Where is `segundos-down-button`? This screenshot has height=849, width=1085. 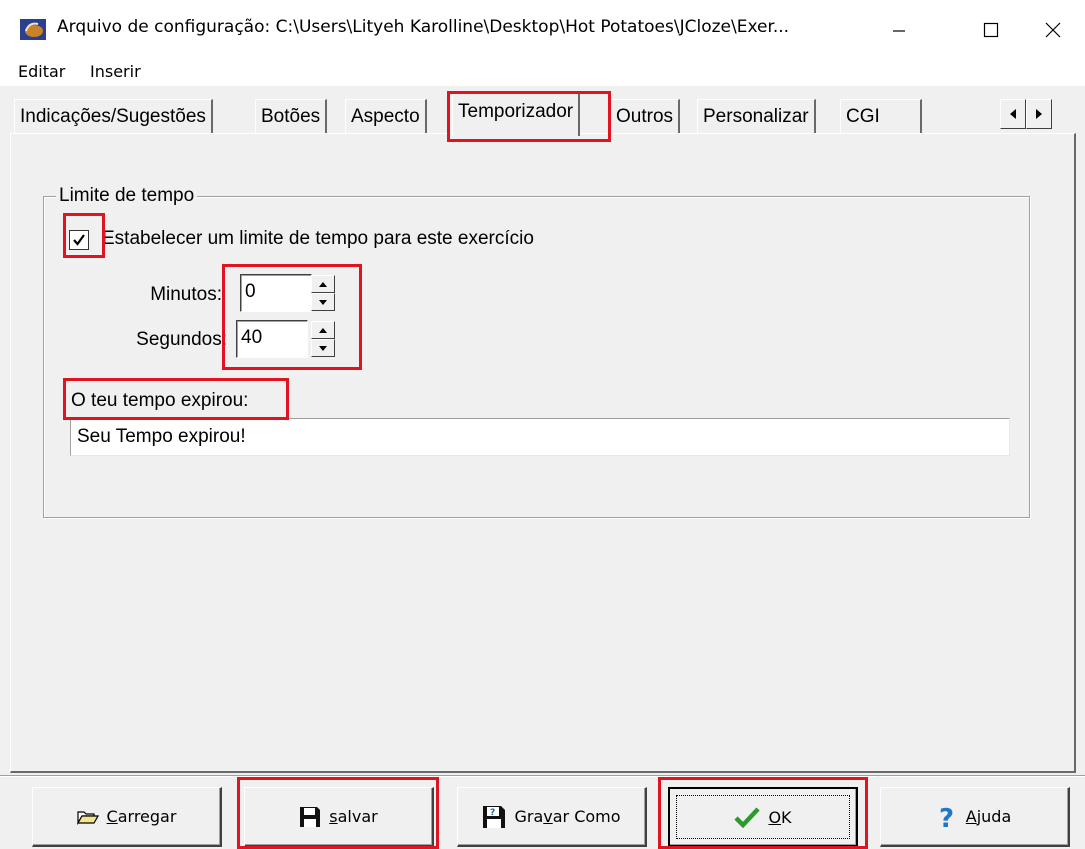
segundos-down-button is located at coordinates (323, 348).